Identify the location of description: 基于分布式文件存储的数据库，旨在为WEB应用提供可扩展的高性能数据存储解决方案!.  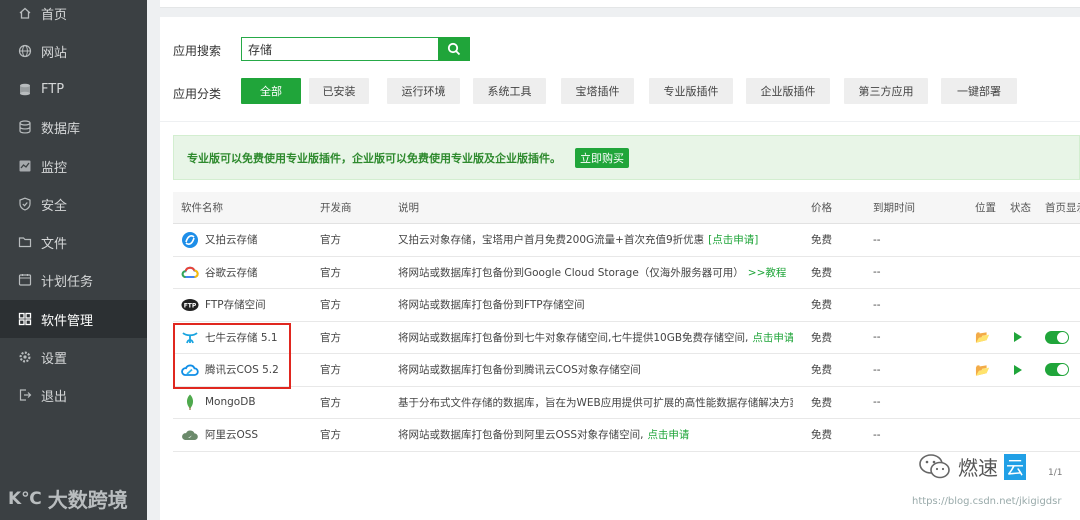
(595, 402).